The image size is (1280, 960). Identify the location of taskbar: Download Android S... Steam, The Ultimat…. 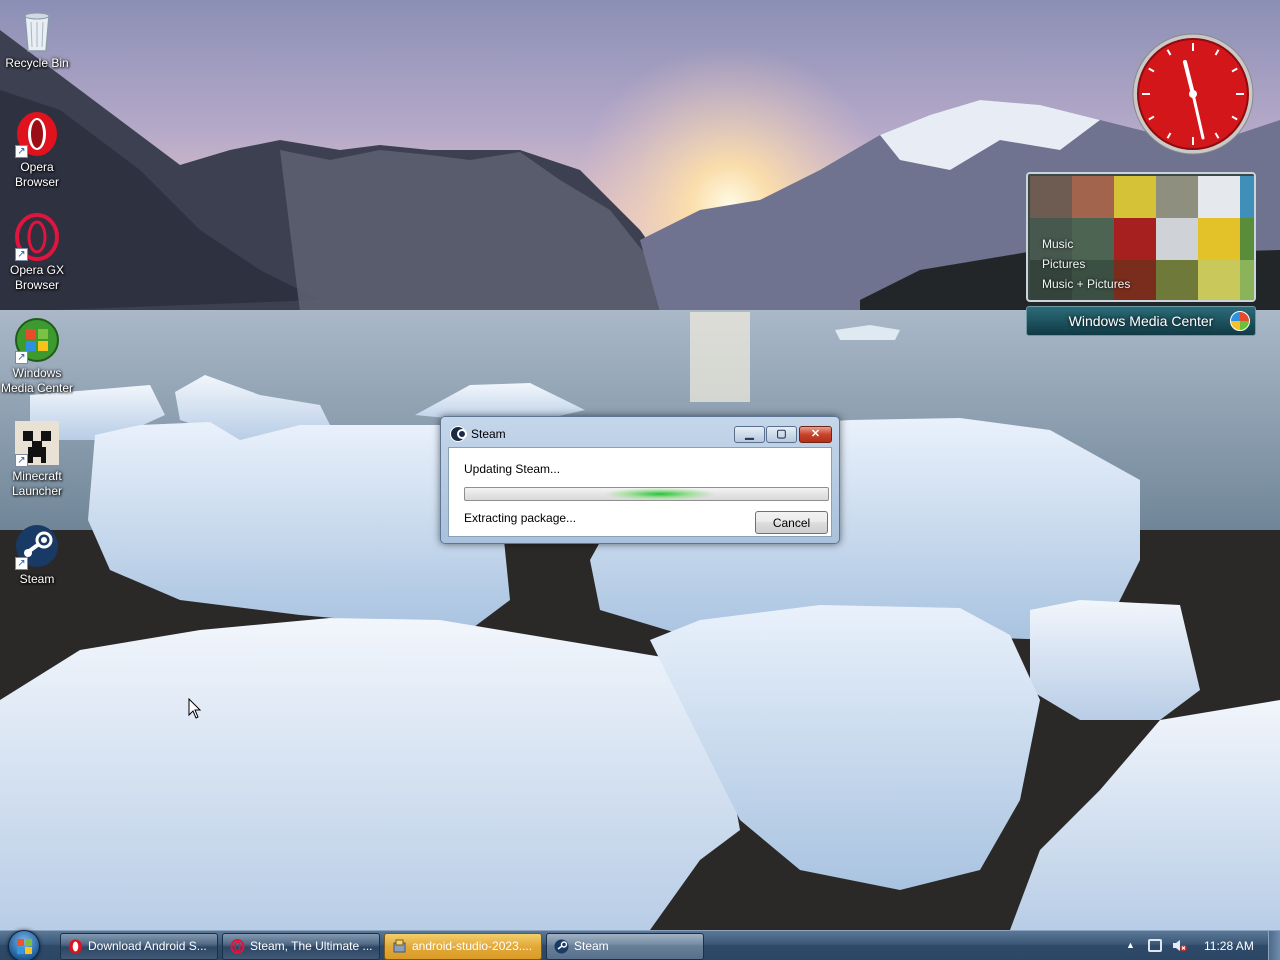
(640, 945).